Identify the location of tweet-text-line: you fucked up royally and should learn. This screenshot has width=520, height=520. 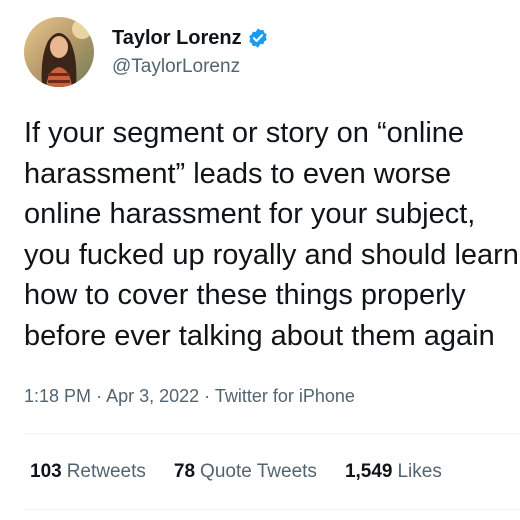
(271, 254).